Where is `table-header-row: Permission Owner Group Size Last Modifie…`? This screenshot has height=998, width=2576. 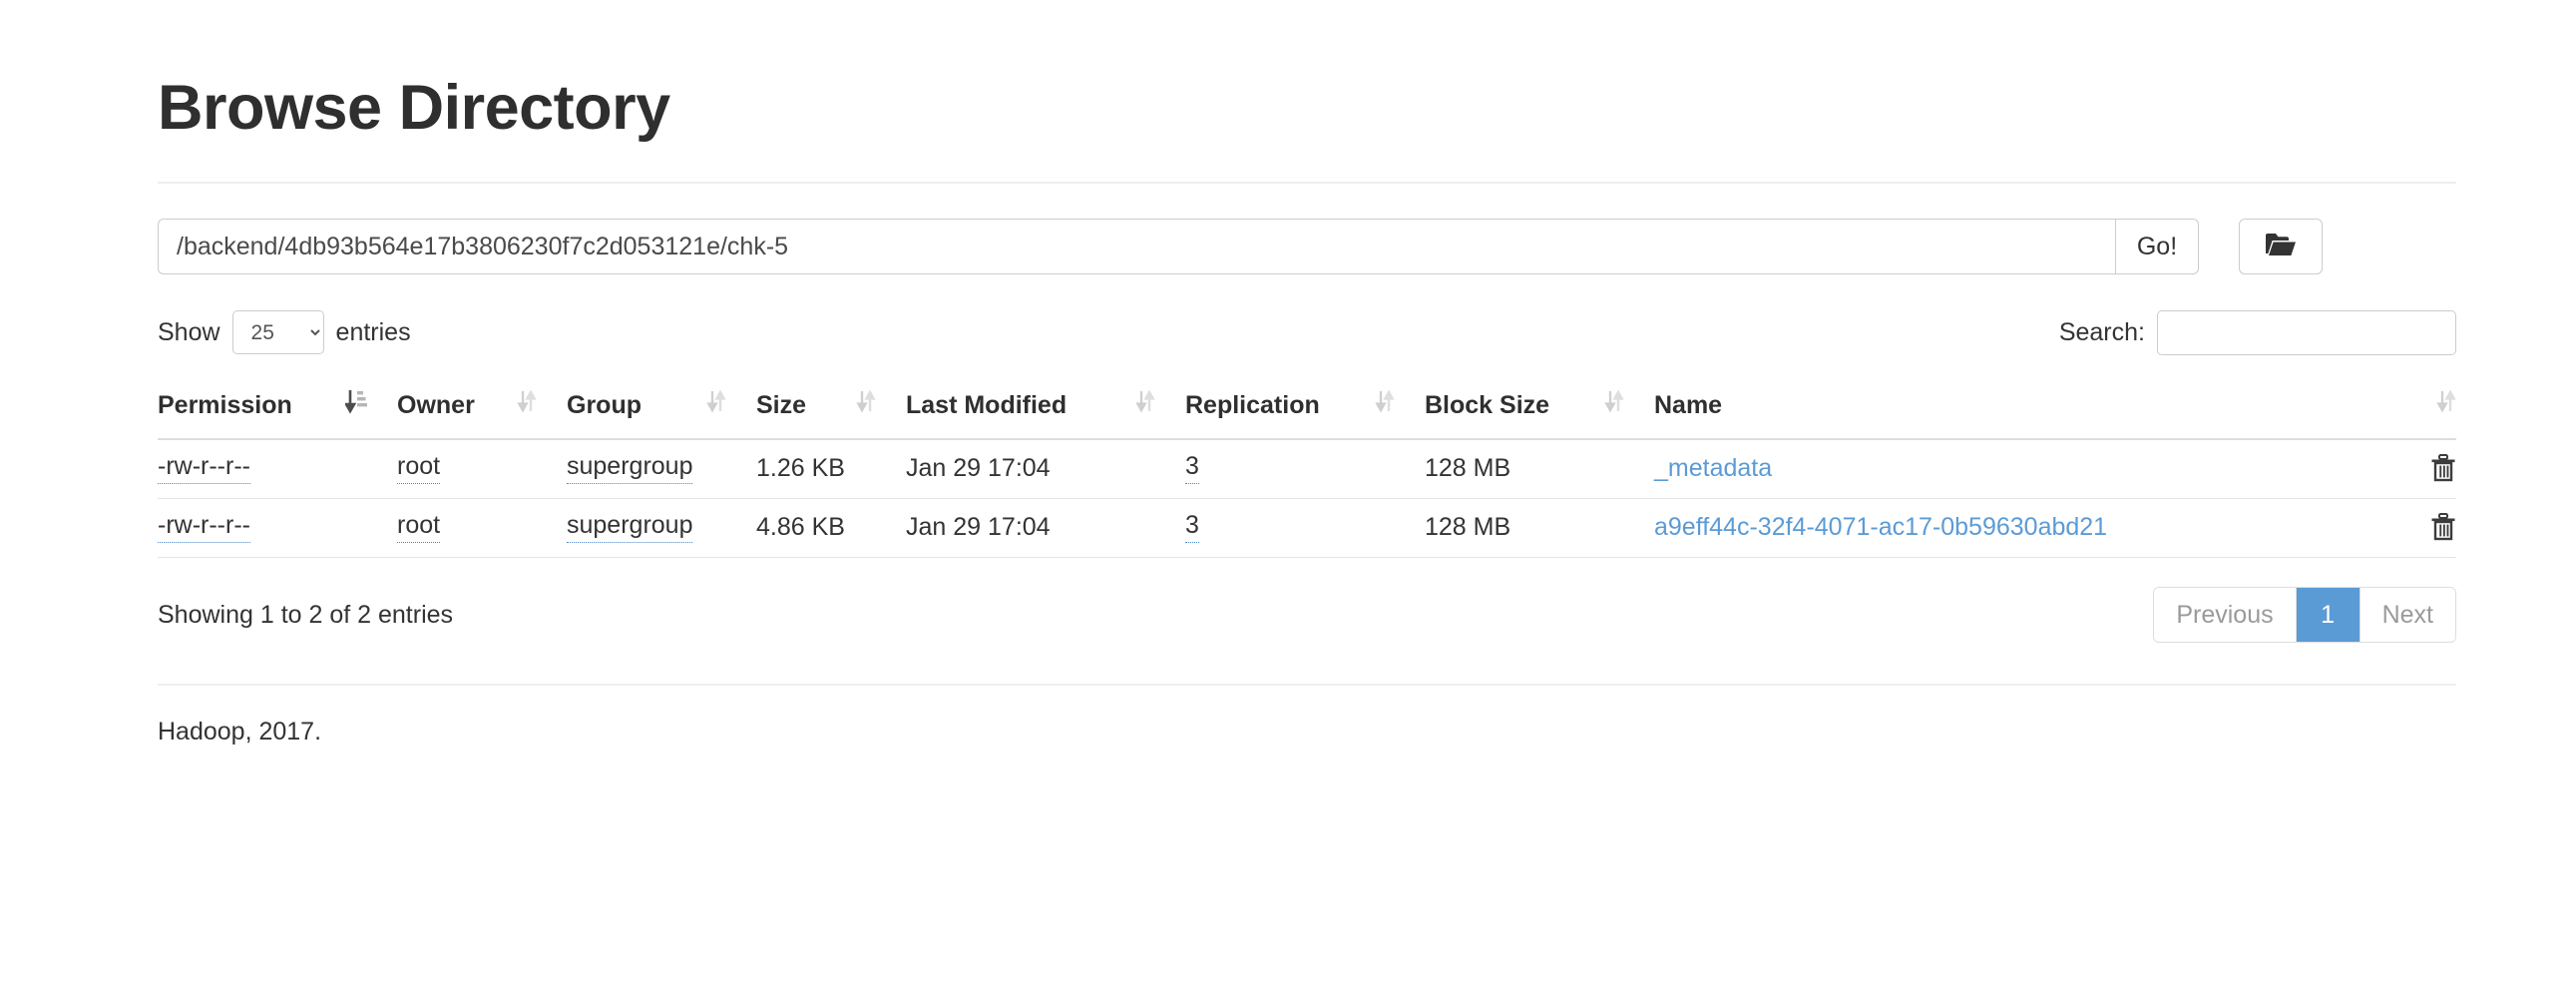 table-header-row: Permission Owner Group Size Last Modifie… is located at coordinates (1307, 410).